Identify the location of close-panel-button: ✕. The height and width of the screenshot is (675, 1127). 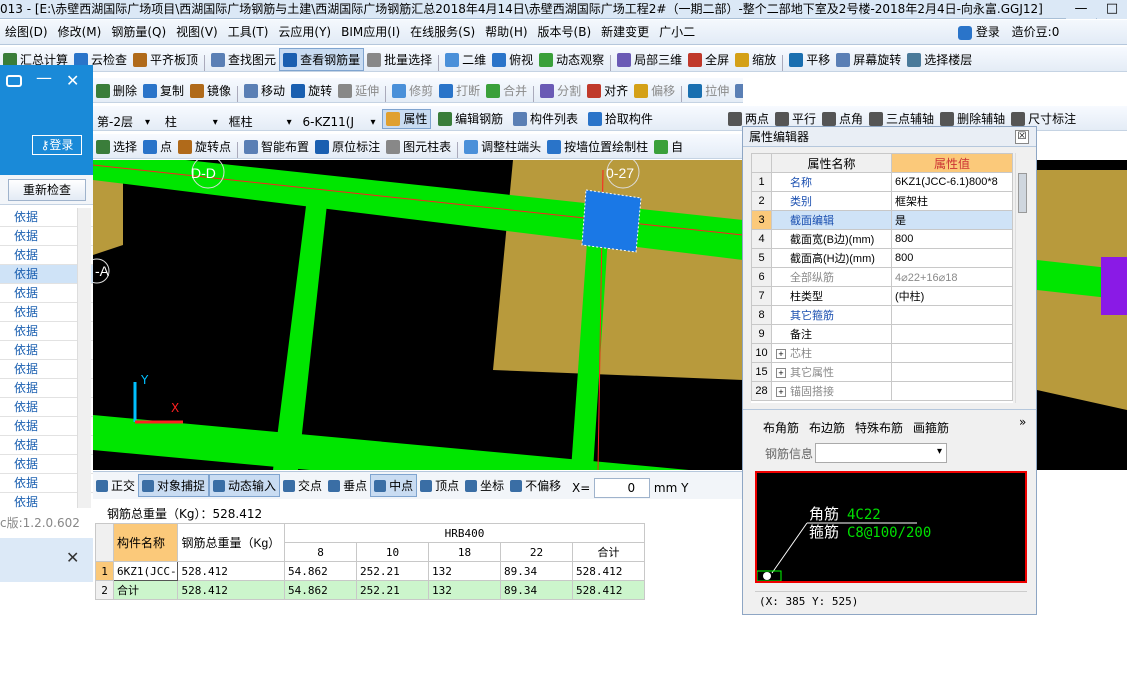
(72, 80).